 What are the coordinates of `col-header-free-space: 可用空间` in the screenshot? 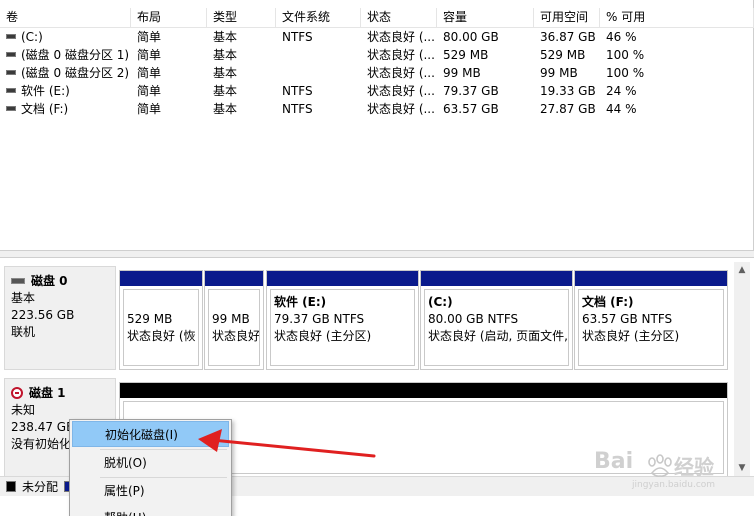 It's located at (567, 18).